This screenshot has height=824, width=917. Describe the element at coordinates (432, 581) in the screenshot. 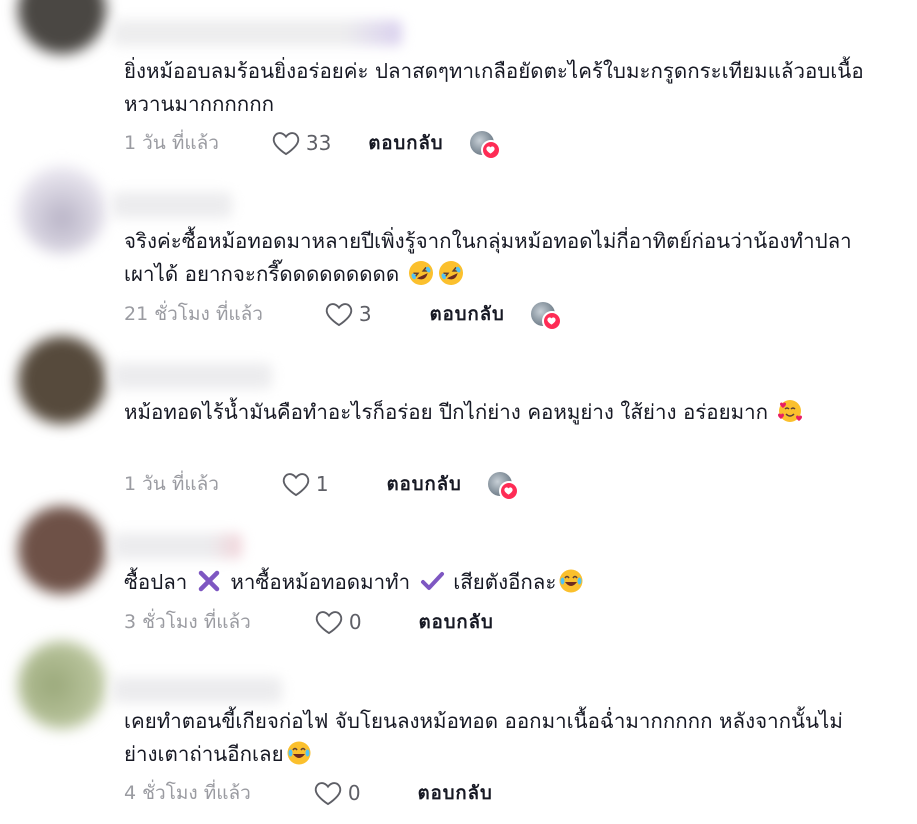

I see `check-mark-emoji` at that location.